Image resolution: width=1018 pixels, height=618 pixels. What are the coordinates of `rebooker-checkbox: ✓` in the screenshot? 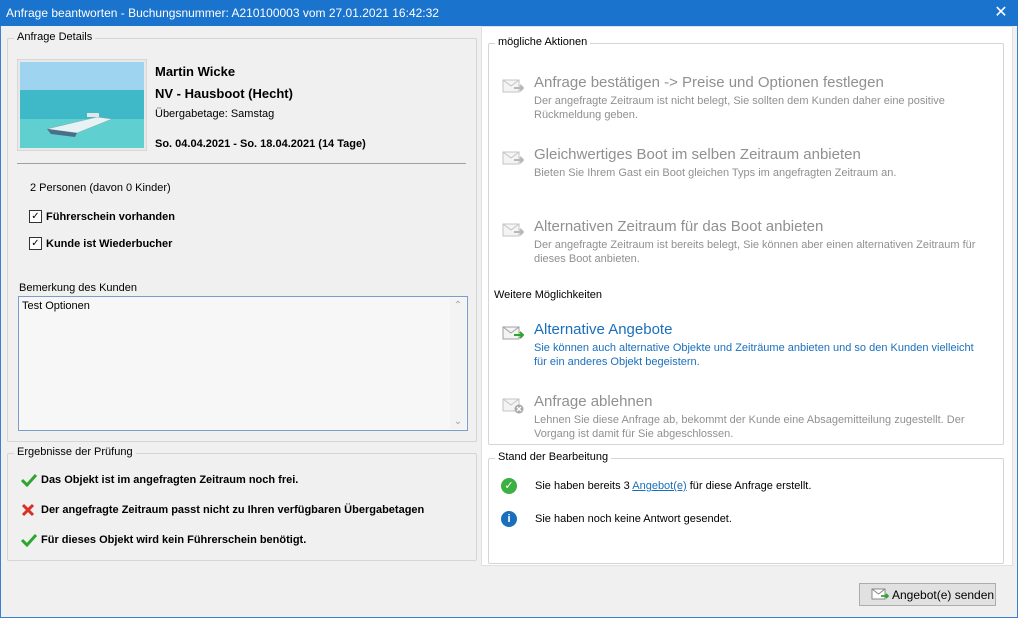 It's located at (35, 243).